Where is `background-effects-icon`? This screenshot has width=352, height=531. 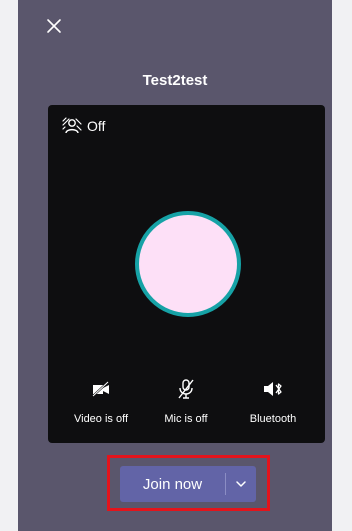 background-effects-icon is located at coordinates (72, 125).